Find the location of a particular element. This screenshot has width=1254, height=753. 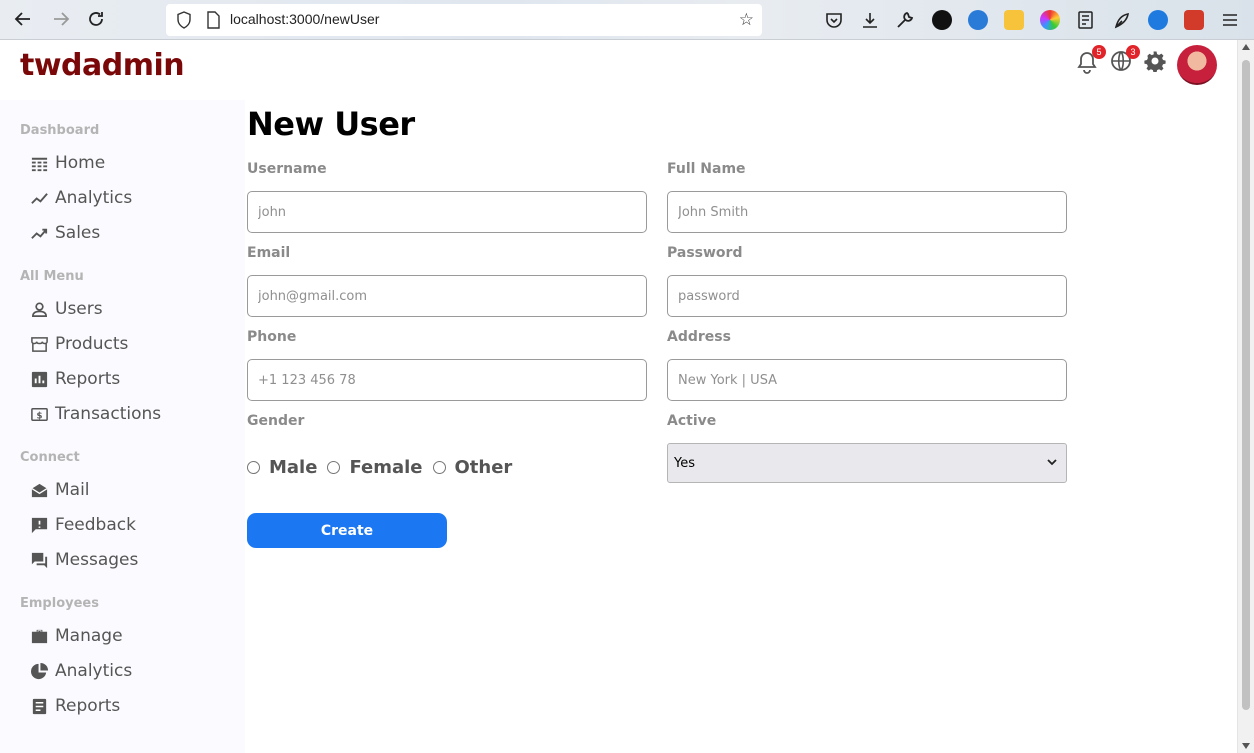

red-extension-icon is located at coordinates (1194, 20).